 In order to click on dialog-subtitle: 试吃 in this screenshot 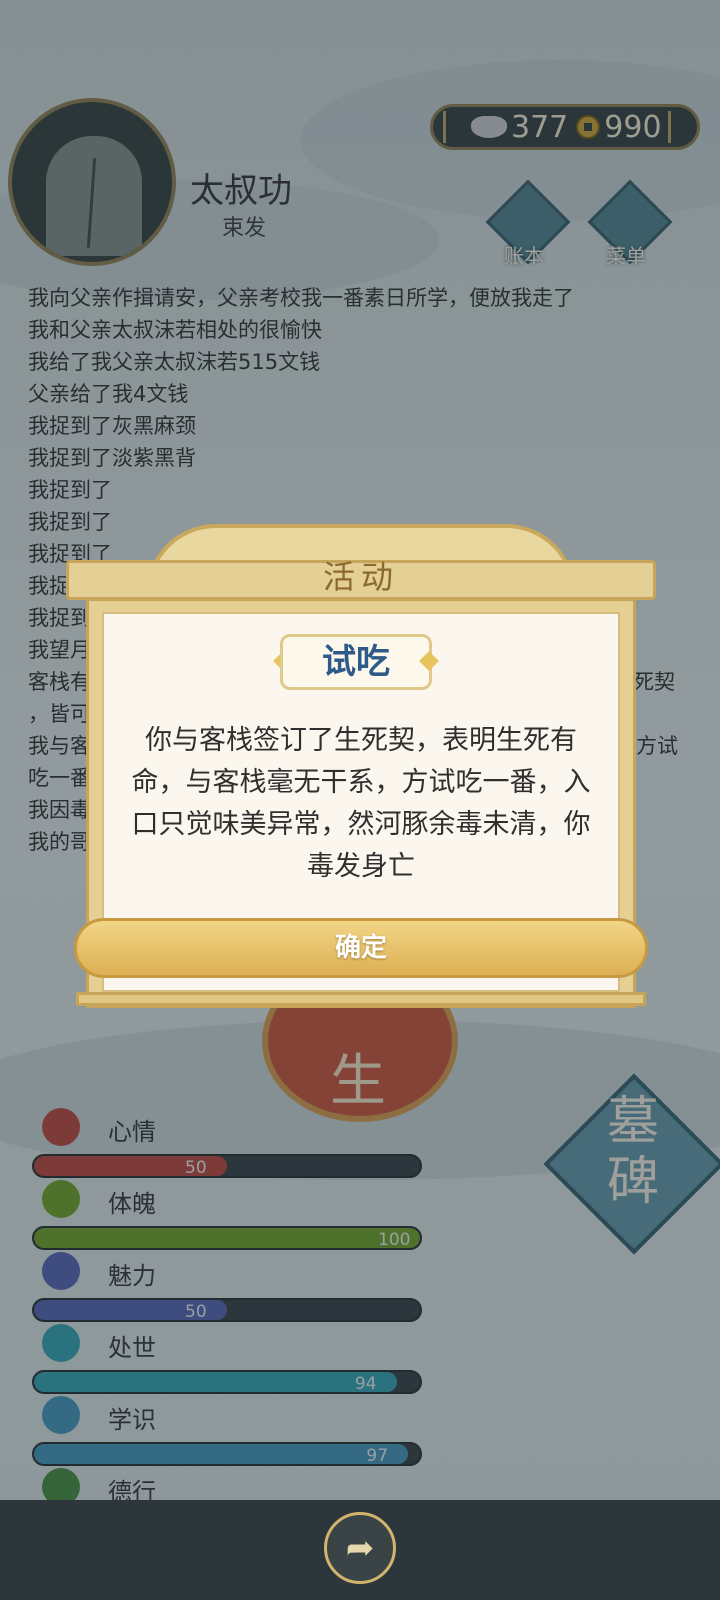, I will do `click(356, 662)`.